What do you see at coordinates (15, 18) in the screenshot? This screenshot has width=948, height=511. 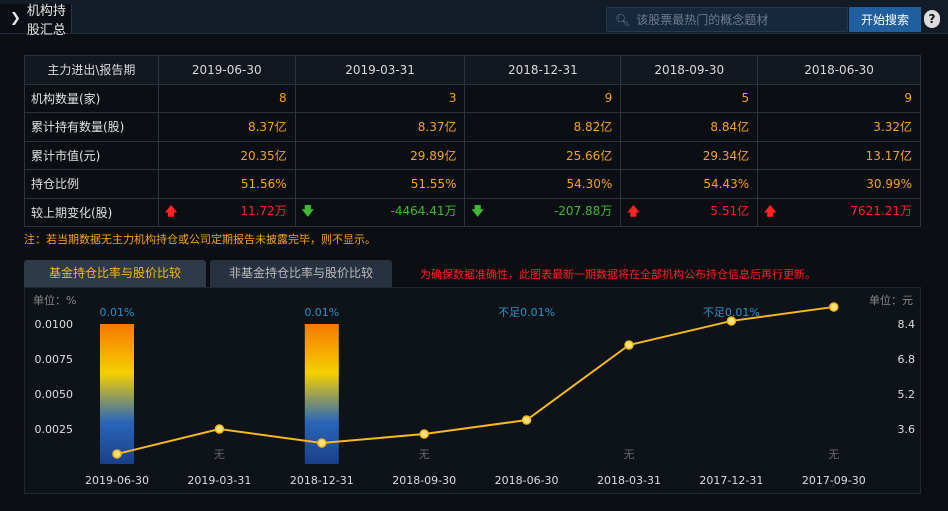 I see `chevron-right-icon: ❯` at bounding box center [15, 18].